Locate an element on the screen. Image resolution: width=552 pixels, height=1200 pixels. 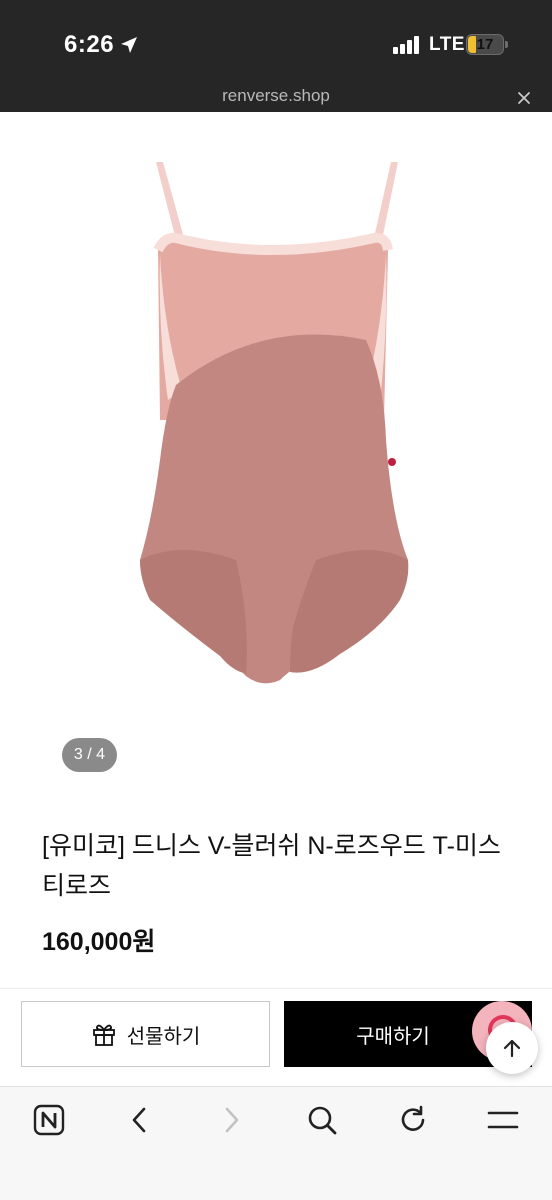
buy-button-label: 구매하기 is located at coordinates (393, 1036).